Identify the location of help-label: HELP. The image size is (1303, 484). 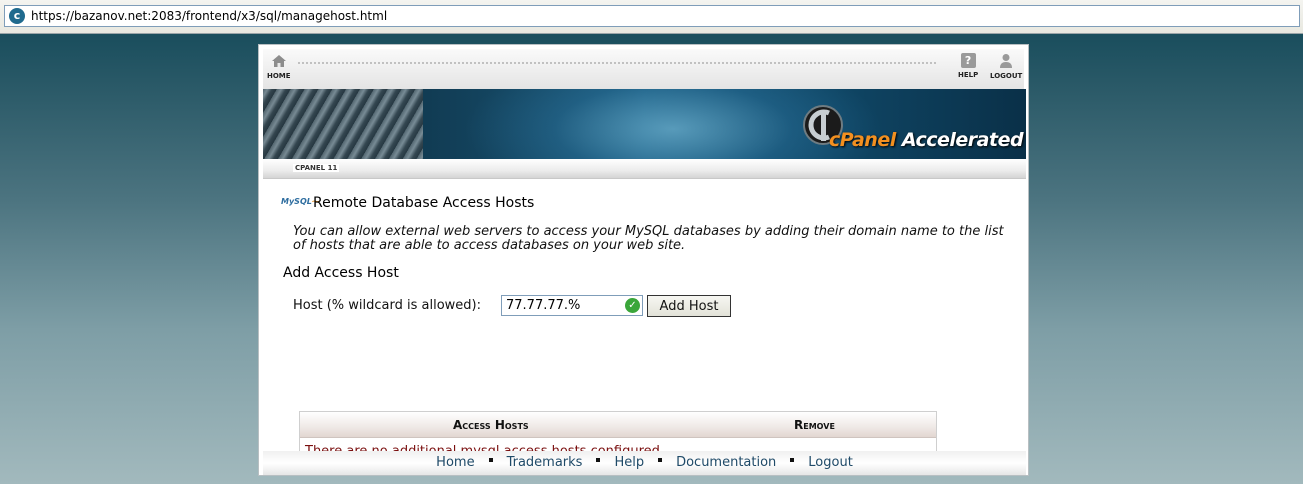
(968, 75).